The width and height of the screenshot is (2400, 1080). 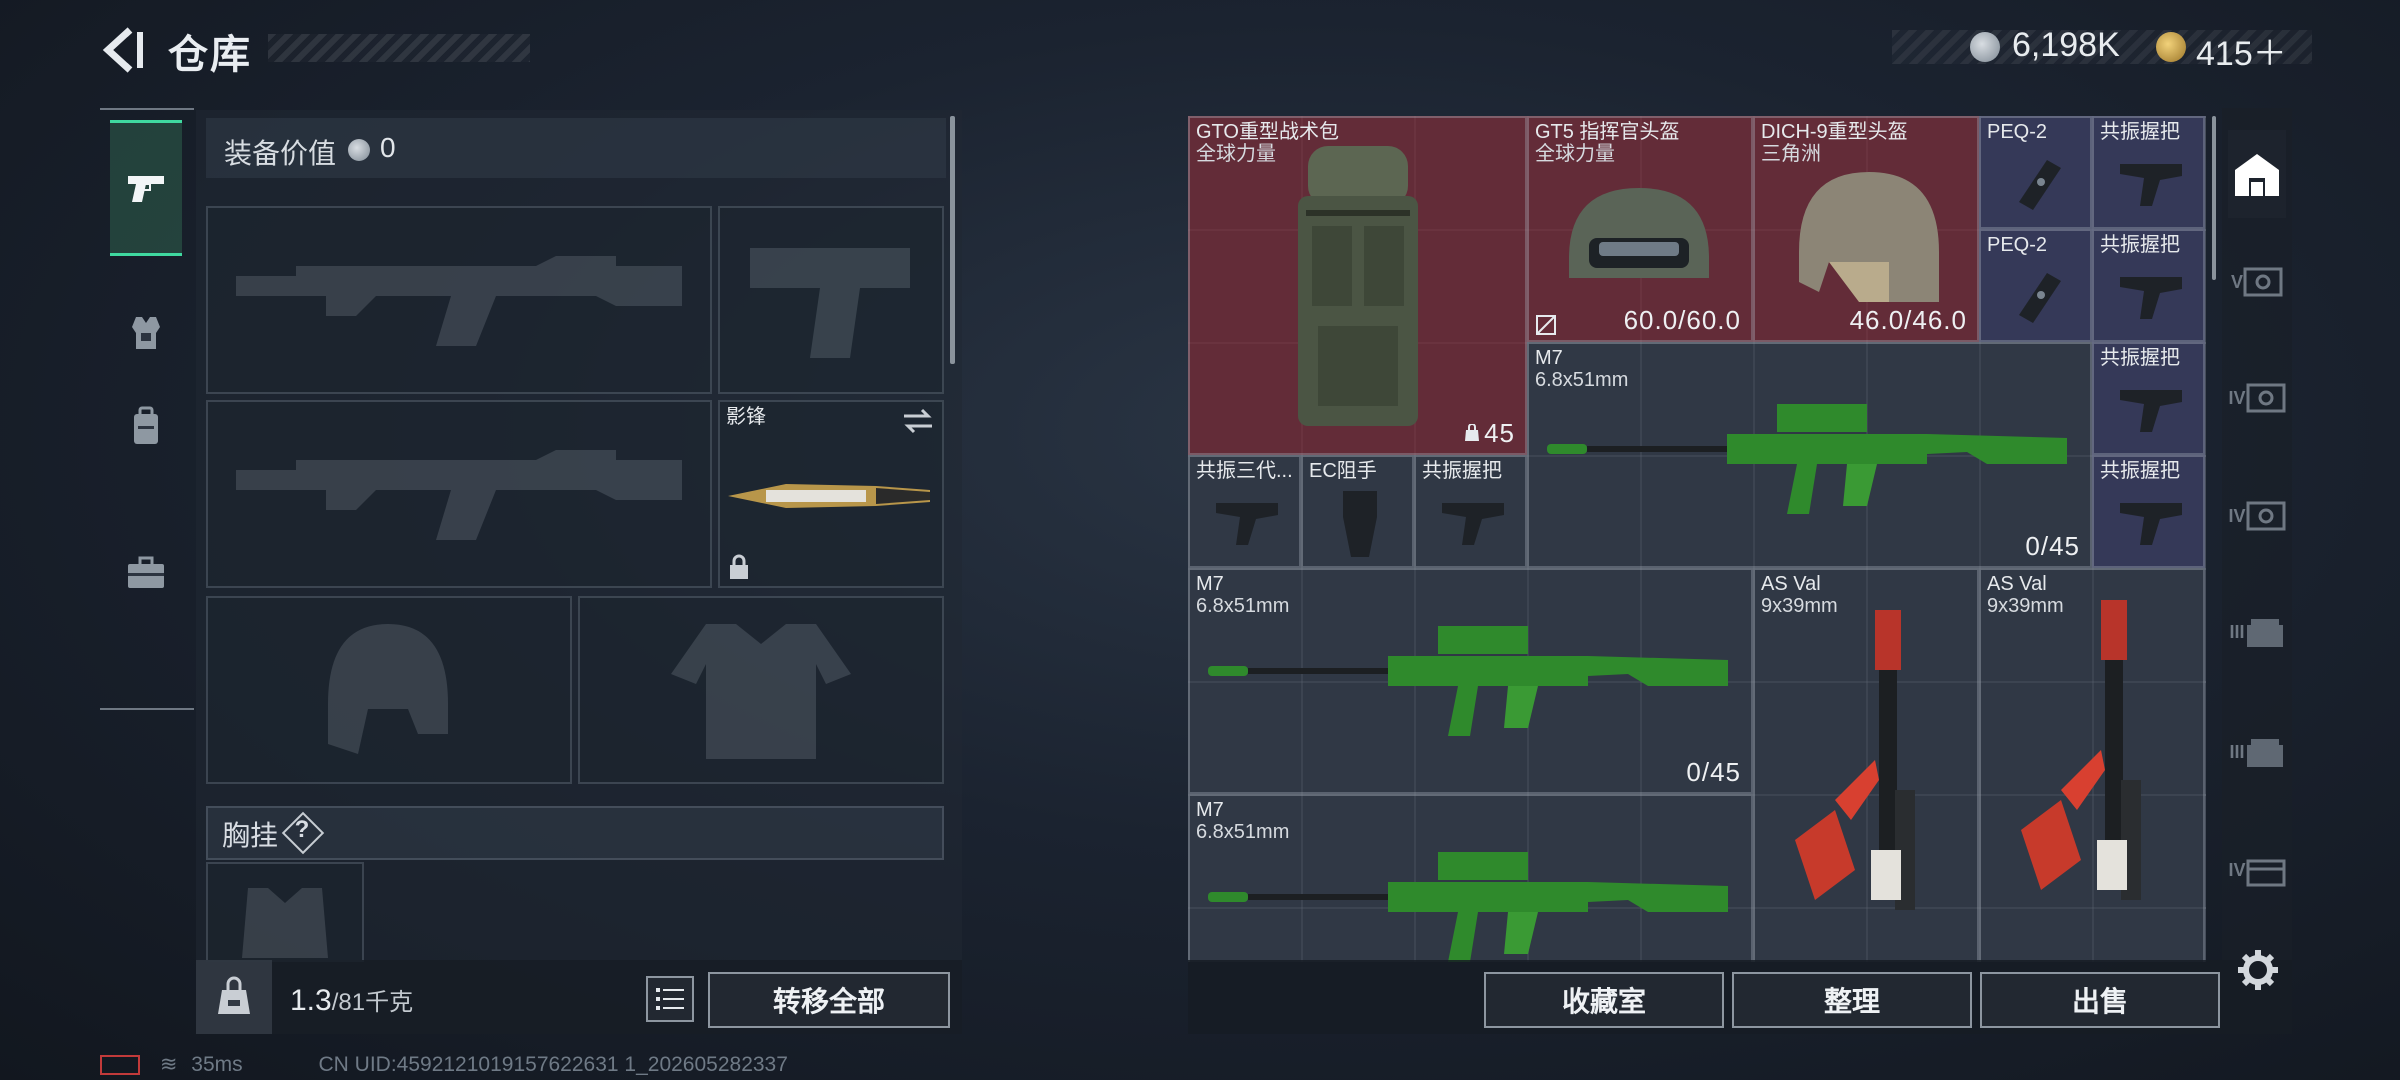 I want to click on item-ammo: 0/45, so click(x=2052, y=546).